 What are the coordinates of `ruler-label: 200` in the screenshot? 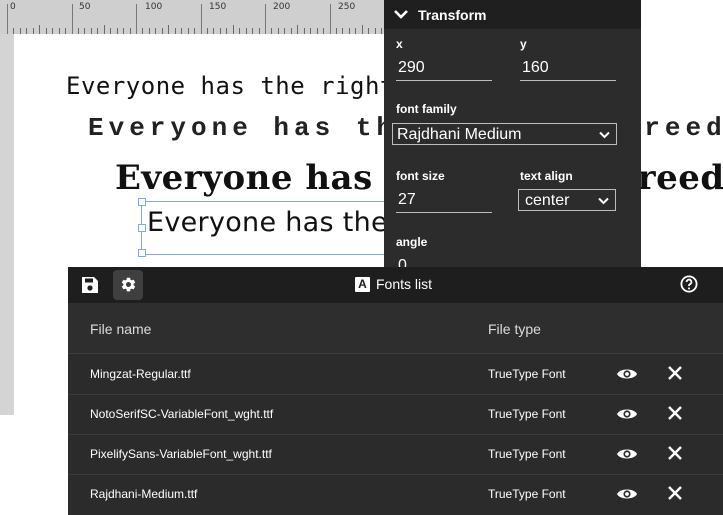 It's located at (282, 7).